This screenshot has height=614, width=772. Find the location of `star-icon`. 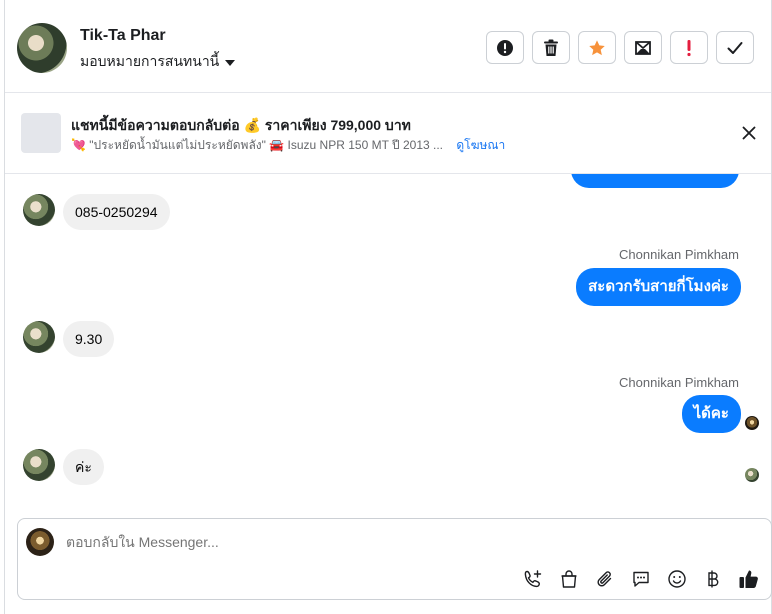

star-icon is located at coordinates (597, 47).